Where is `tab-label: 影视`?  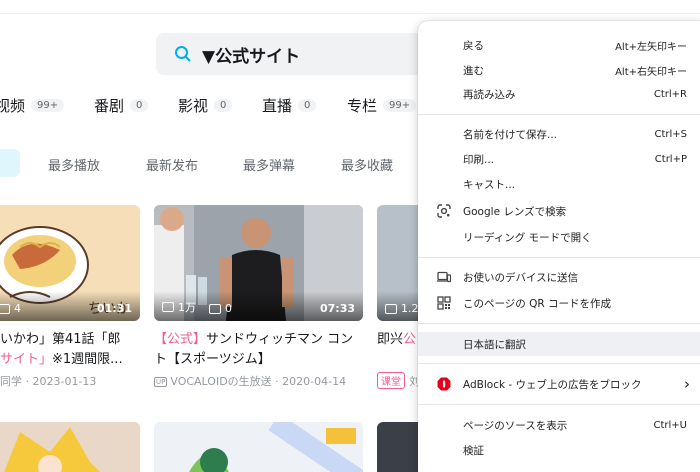 tab-label: 影视 is located at coordinates (193, 106).